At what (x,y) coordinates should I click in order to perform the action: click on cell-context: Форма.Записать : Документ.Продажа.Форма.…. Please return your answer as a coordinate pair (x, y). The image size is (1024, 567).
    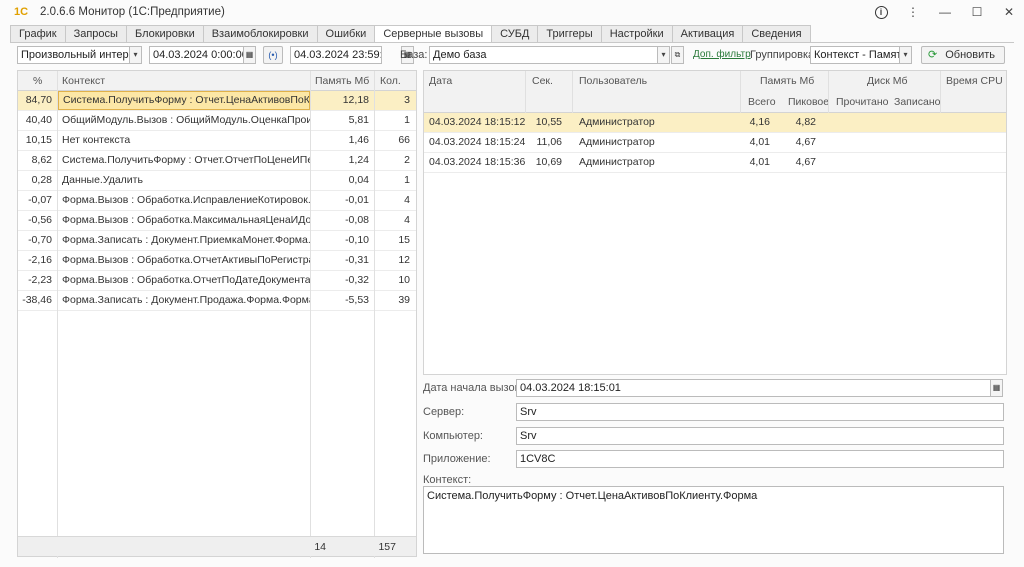
    Looking at the image, I should click on (186, 300).